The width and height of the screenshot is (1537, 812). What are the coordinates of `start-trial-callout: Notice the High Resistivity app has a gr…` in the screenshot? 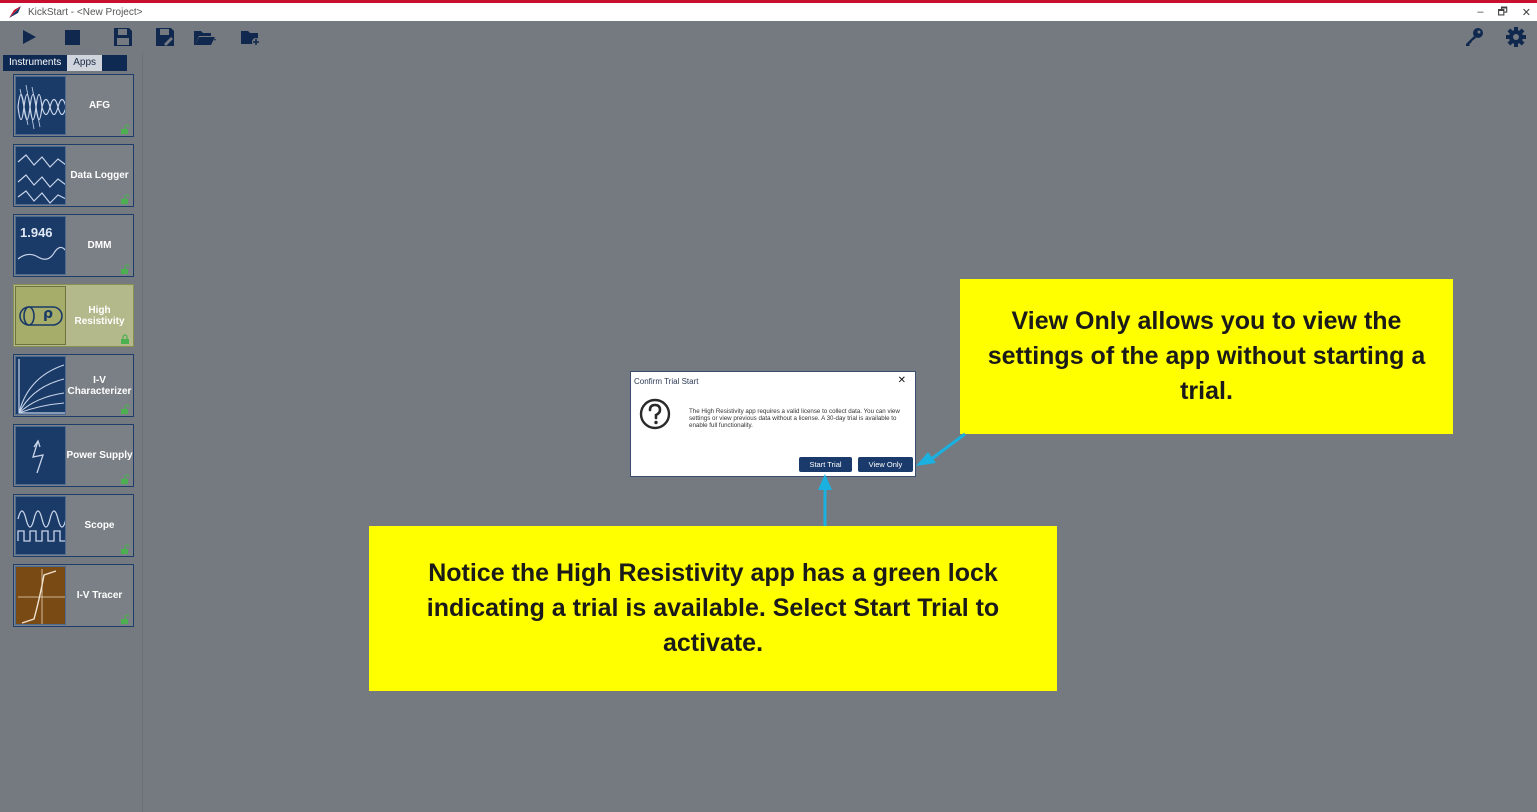 It's located at (713, 608).